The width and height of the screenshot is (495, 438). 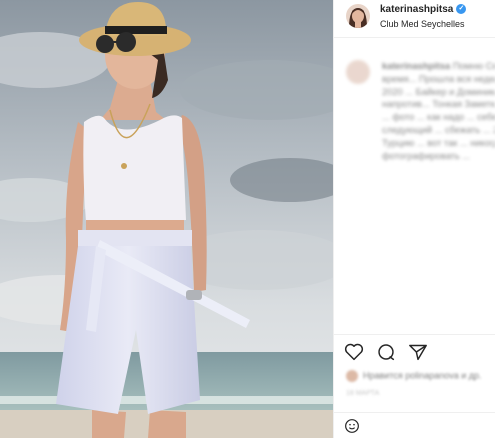 I want to click on post-header: katerinashpitsa ✓ Club Med Seychelles, so click(x=414, y=19).